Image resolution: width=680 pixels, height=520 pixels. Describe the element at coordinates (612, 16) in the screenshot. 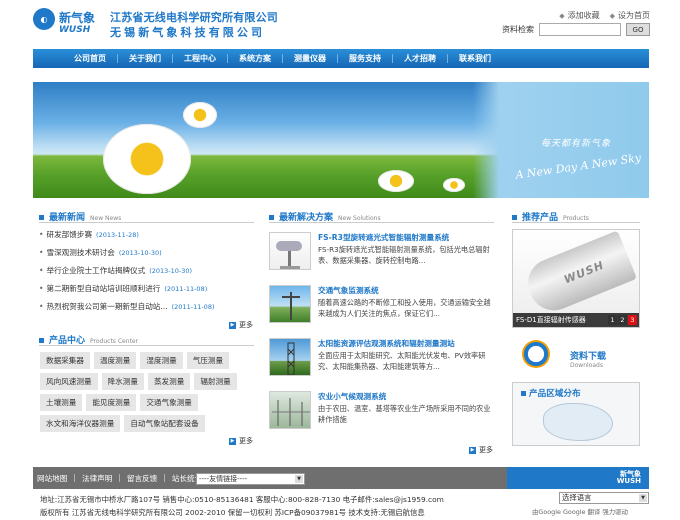

I see `home-icon: ◆` at that location.